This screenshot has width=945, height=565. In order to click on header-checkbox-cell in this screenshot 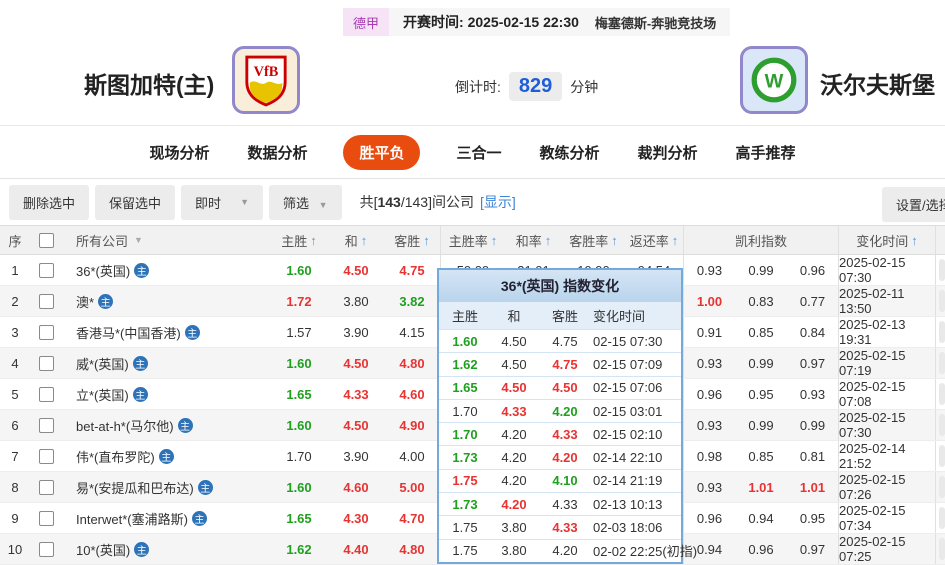, I will do `click(46, 240)`.